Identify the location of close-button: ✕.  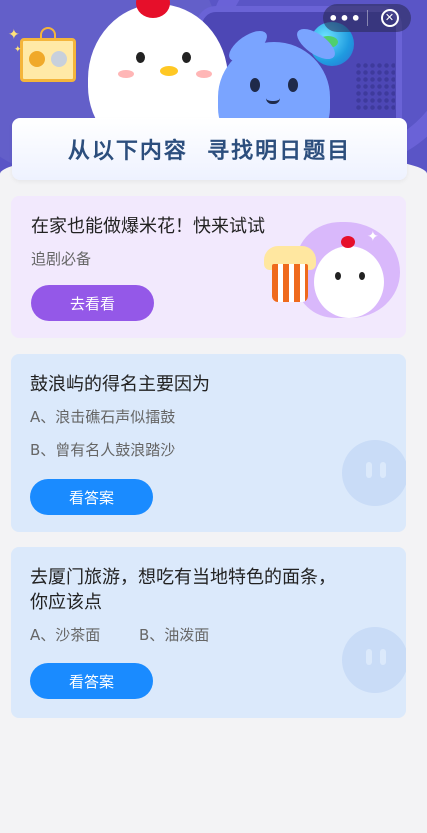
(389, 18).